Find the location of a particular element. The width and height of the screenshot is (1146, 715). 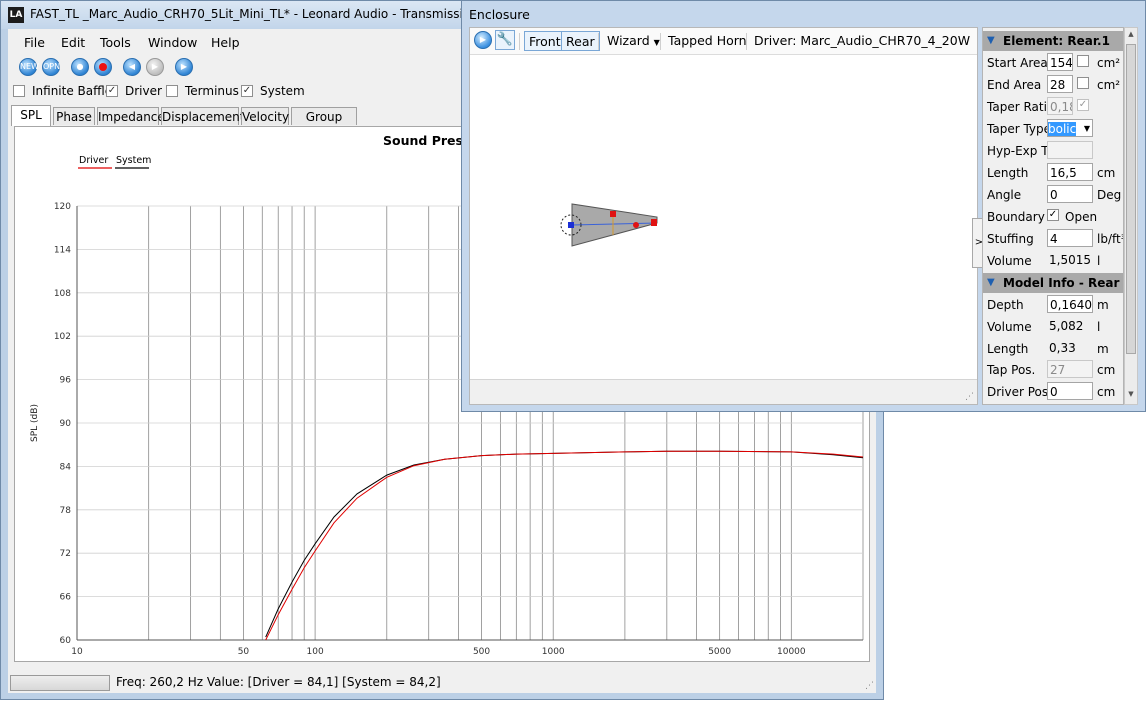

midpoint-marker is located at coordinates (636, 225).